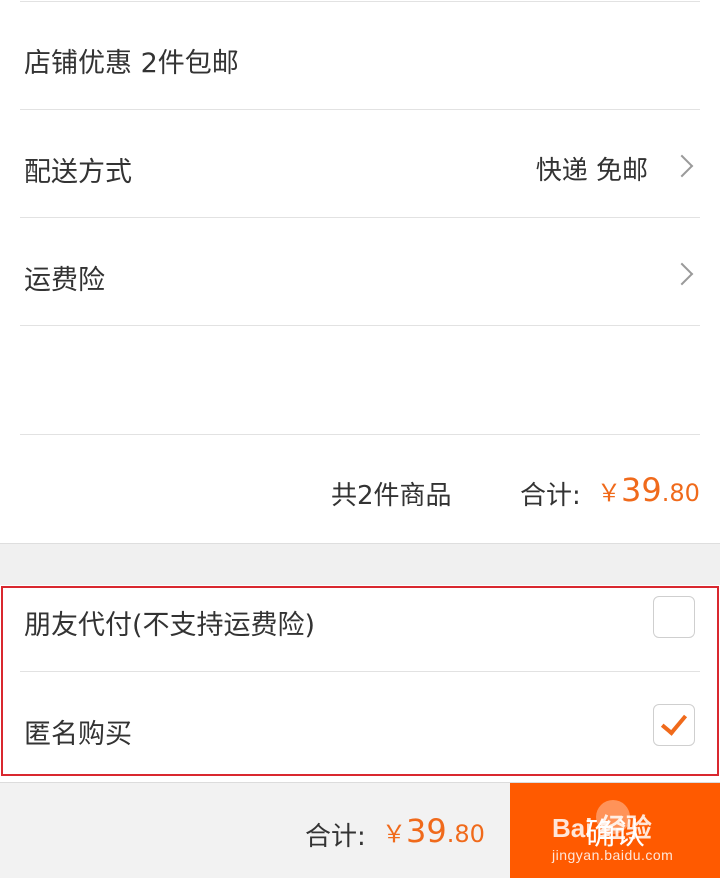 This screenshot has height=878, width=720. I want to click on footer-total-price: ￥39.80, so click(433, 831).